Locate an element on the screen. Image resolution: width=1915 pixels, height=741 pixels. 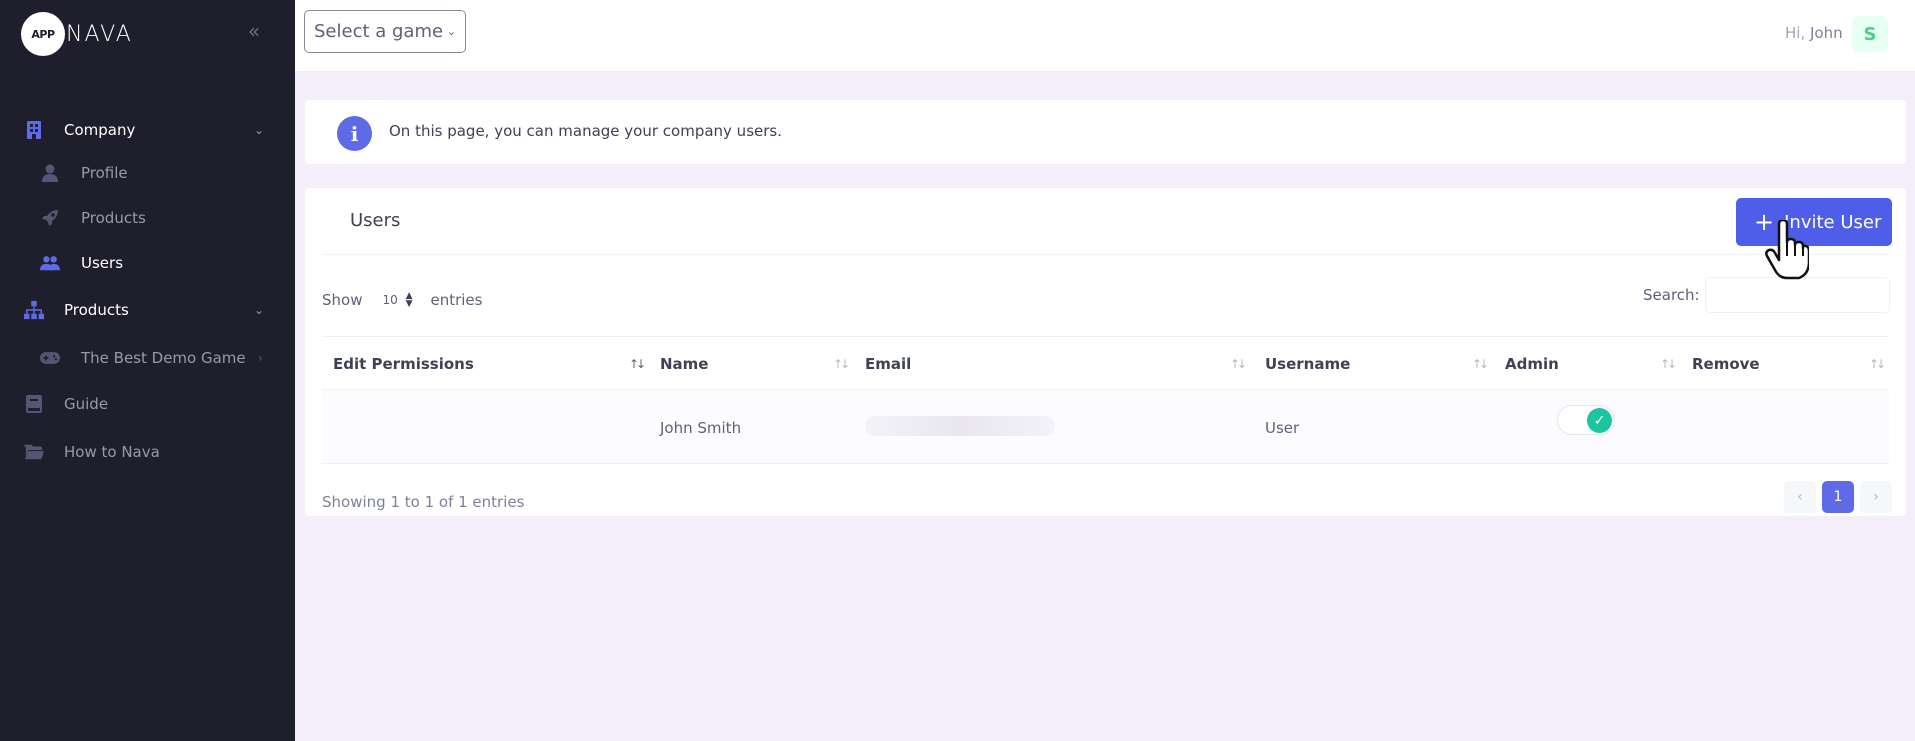
card-title: Users is located at coordinates (375, 220).